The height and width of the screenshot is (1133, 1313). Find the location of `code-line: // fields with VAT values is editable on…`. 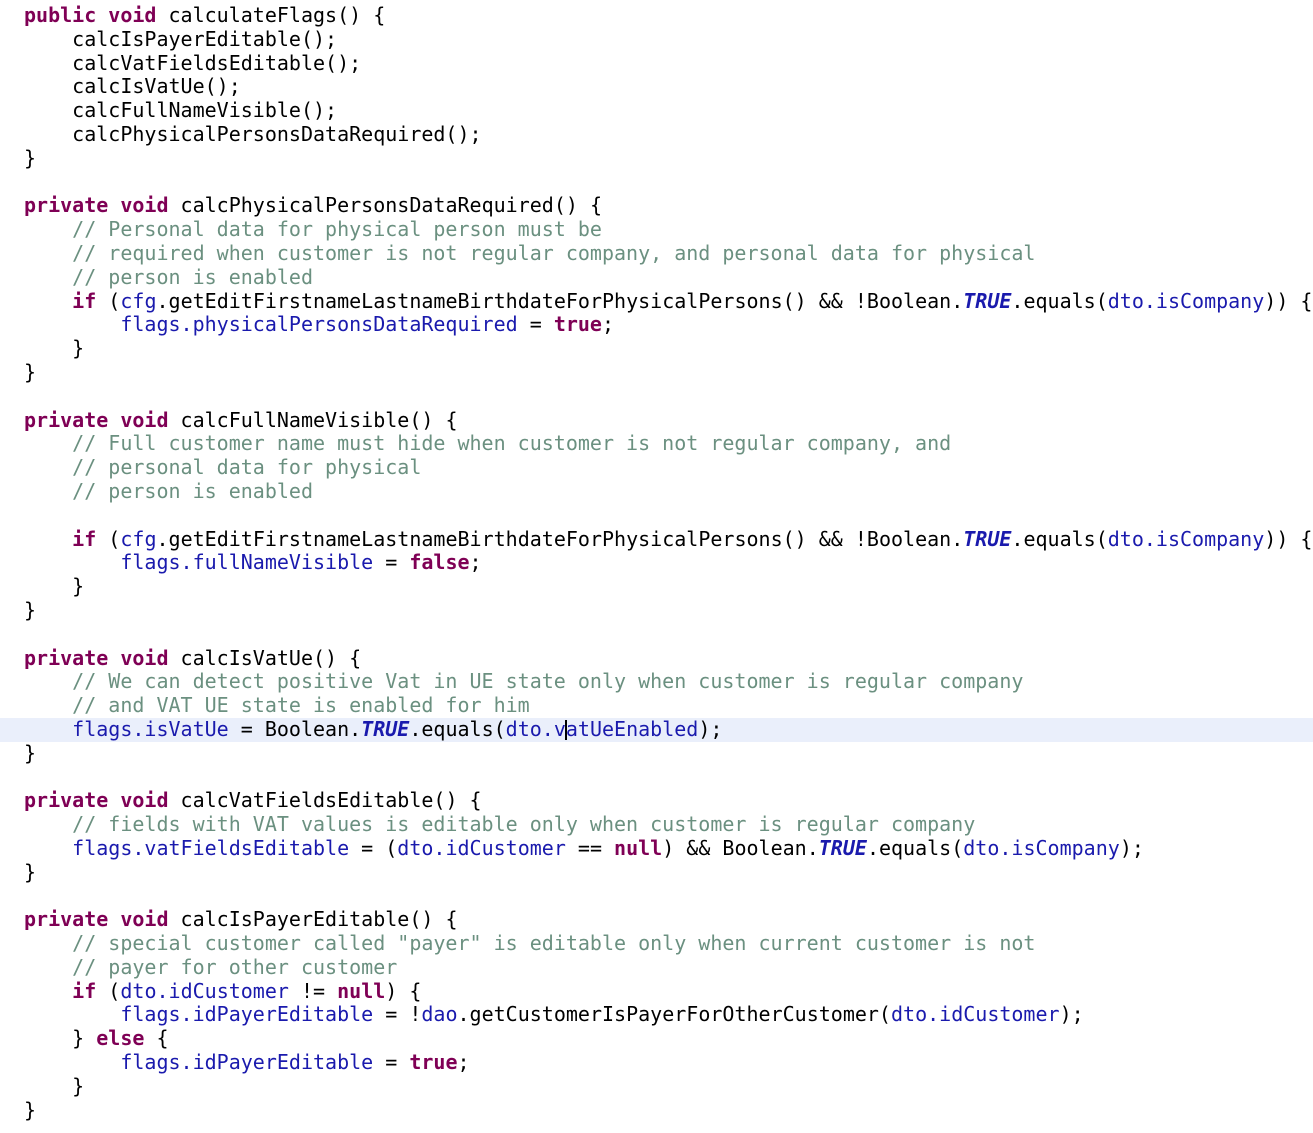

code-line: // fields with VAT values is editable on… is located at coordinates (656, 825).